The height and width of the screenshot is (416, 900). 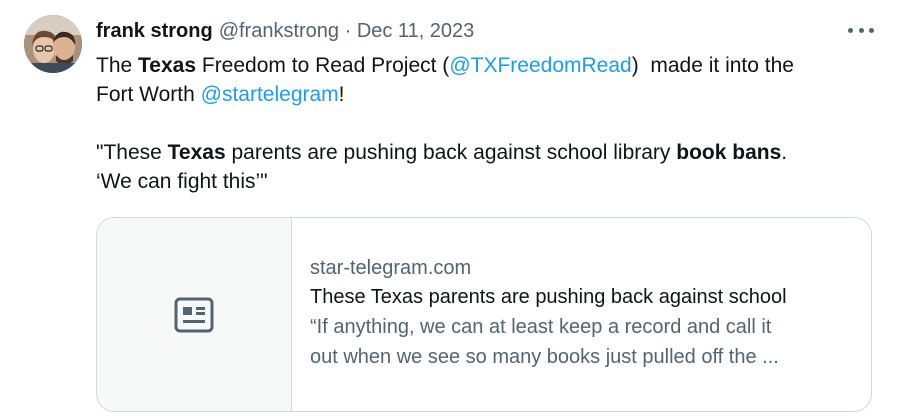 What do you see at coordinates (540, 65) in the screenshot?
I see `mention-link: @TXFreedomRead` at bounding box center [540, 65].